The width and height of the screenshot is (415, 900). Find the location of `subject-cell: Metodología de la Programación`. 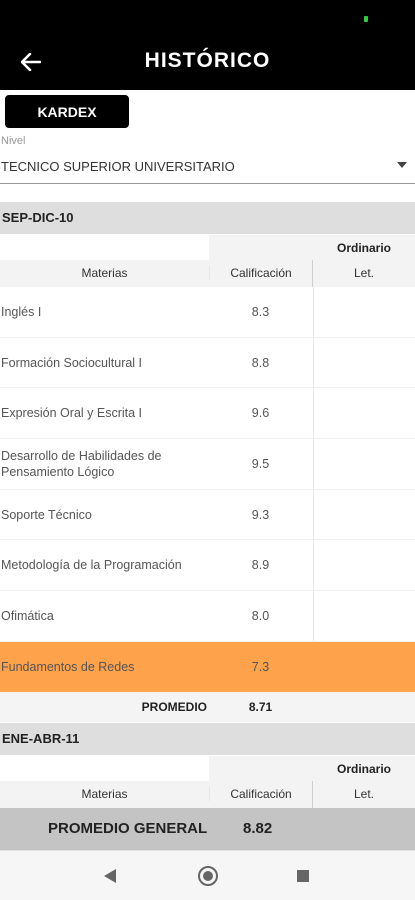

subject-cell: Metodología de la Programación is located at coordinates (91, 565).